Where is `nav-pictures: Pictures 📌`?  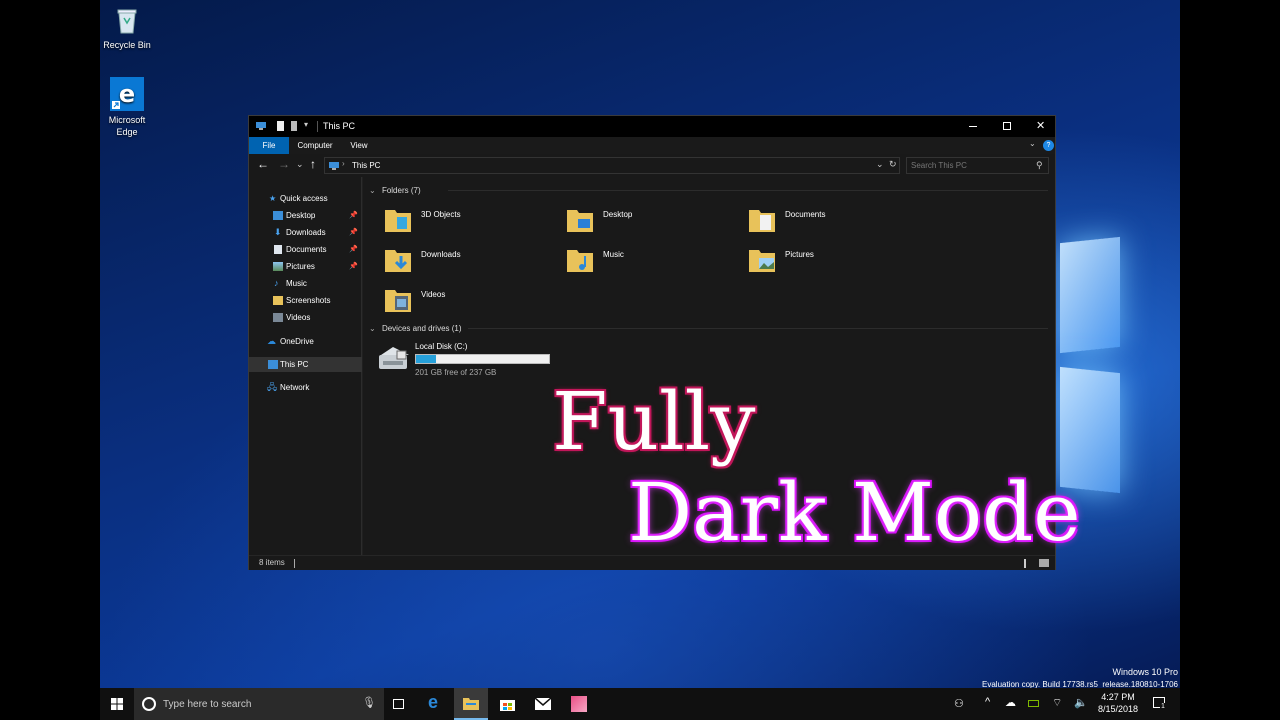
nav-pictures: Pictures 📌 is located at coordinates (305, 266).